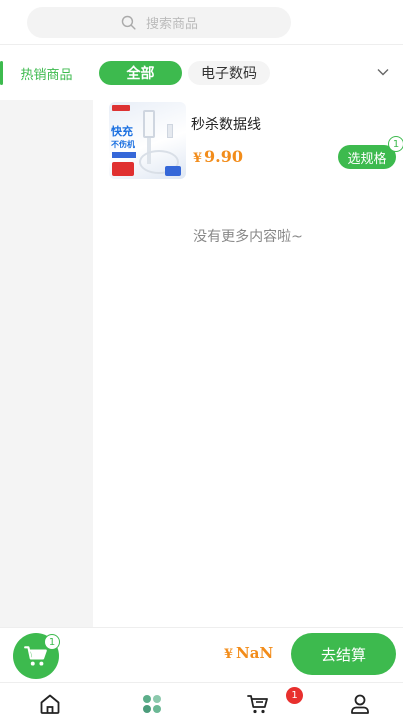 The width and height of the screenshot is (403, 718). I want to click on search-placeholder: 搜索商品, so click(171, 24).